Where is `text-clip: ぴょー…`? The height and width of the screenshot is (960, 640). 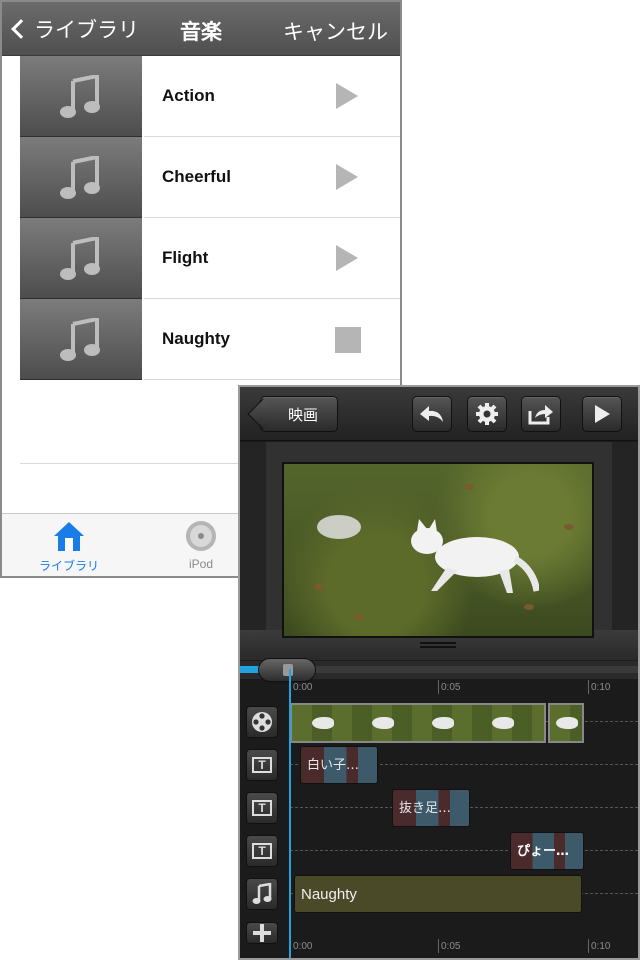 text-clip: ぴょー… is located at coordinates (547, 851).